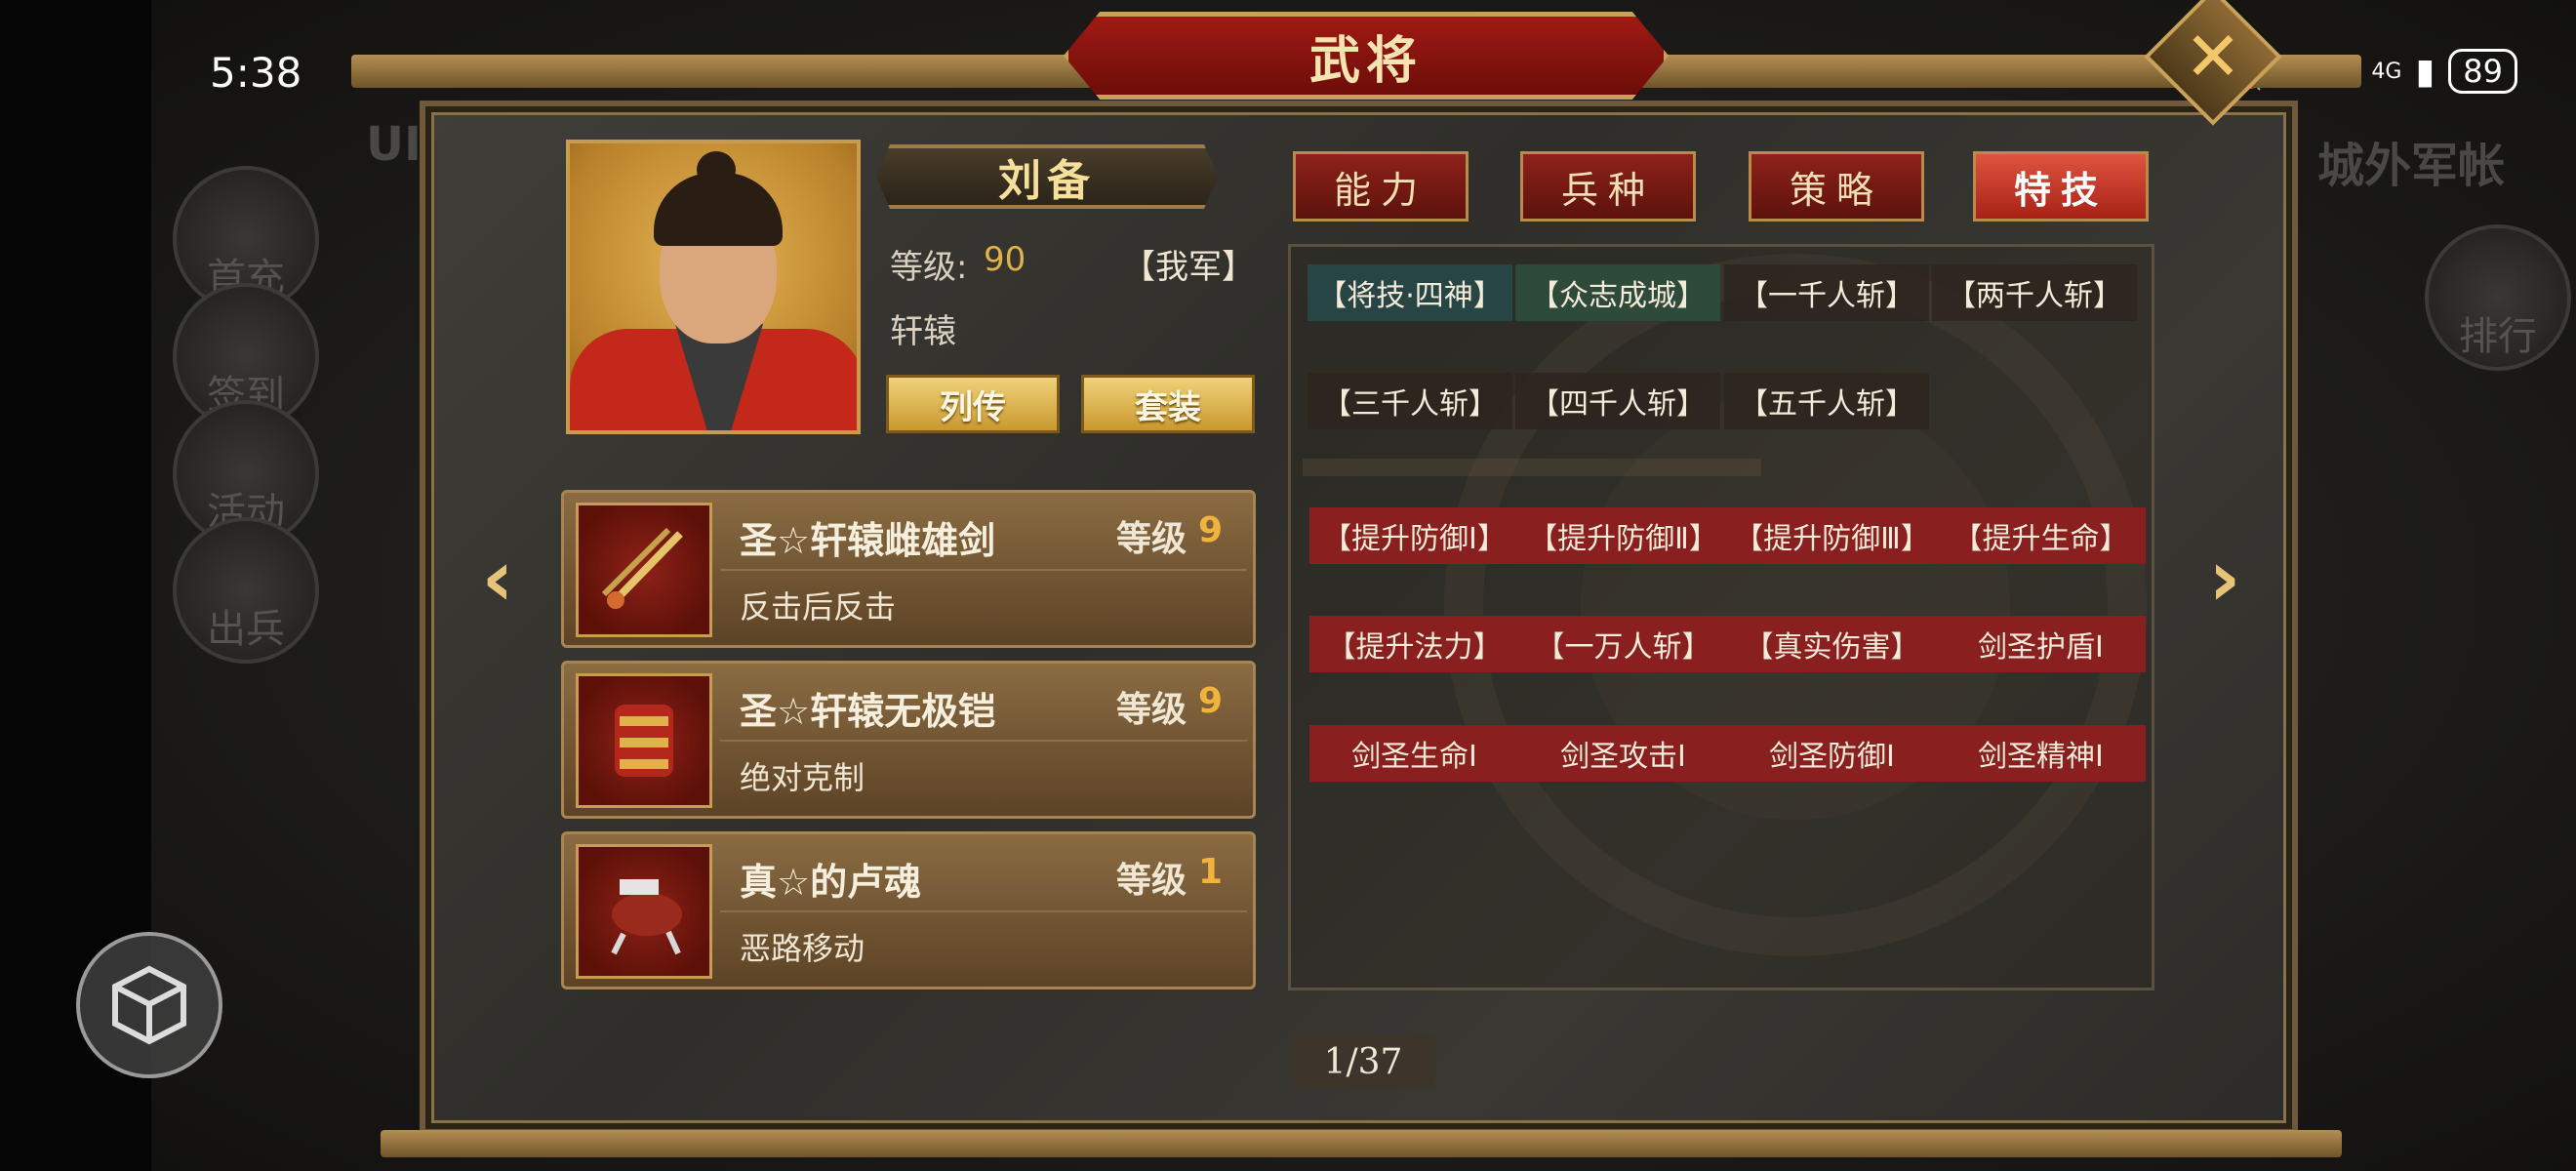 The image size is (2576, 1171). What do you see at coordinates (1414, 535) in the screenshot?
I see `skill-chip: 【提升防御Ⅰ】` at bounding box center [1414, 535].